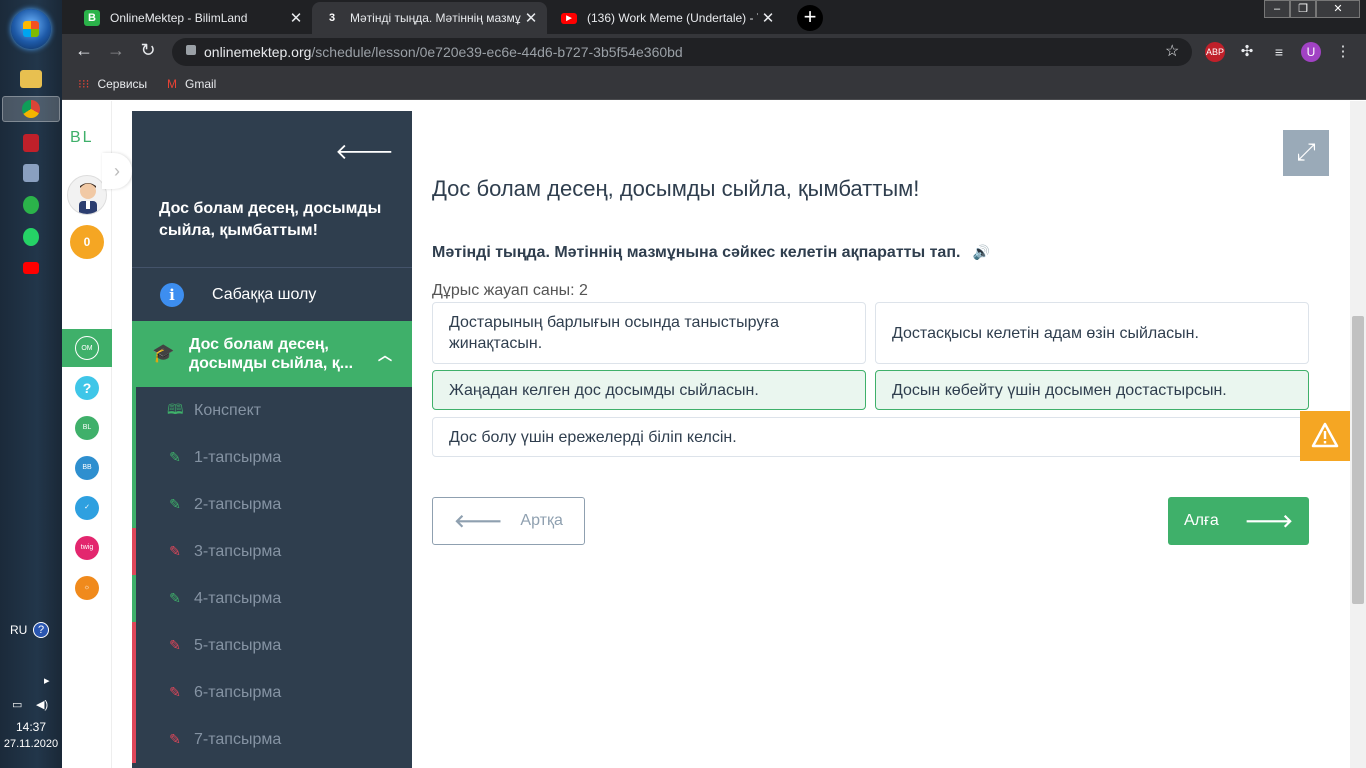 The image size is (1366, 768). Describe the element at coordinates (163, 353) in the screenshot. I see `graduation-cap-icon: 🎓` at that location.